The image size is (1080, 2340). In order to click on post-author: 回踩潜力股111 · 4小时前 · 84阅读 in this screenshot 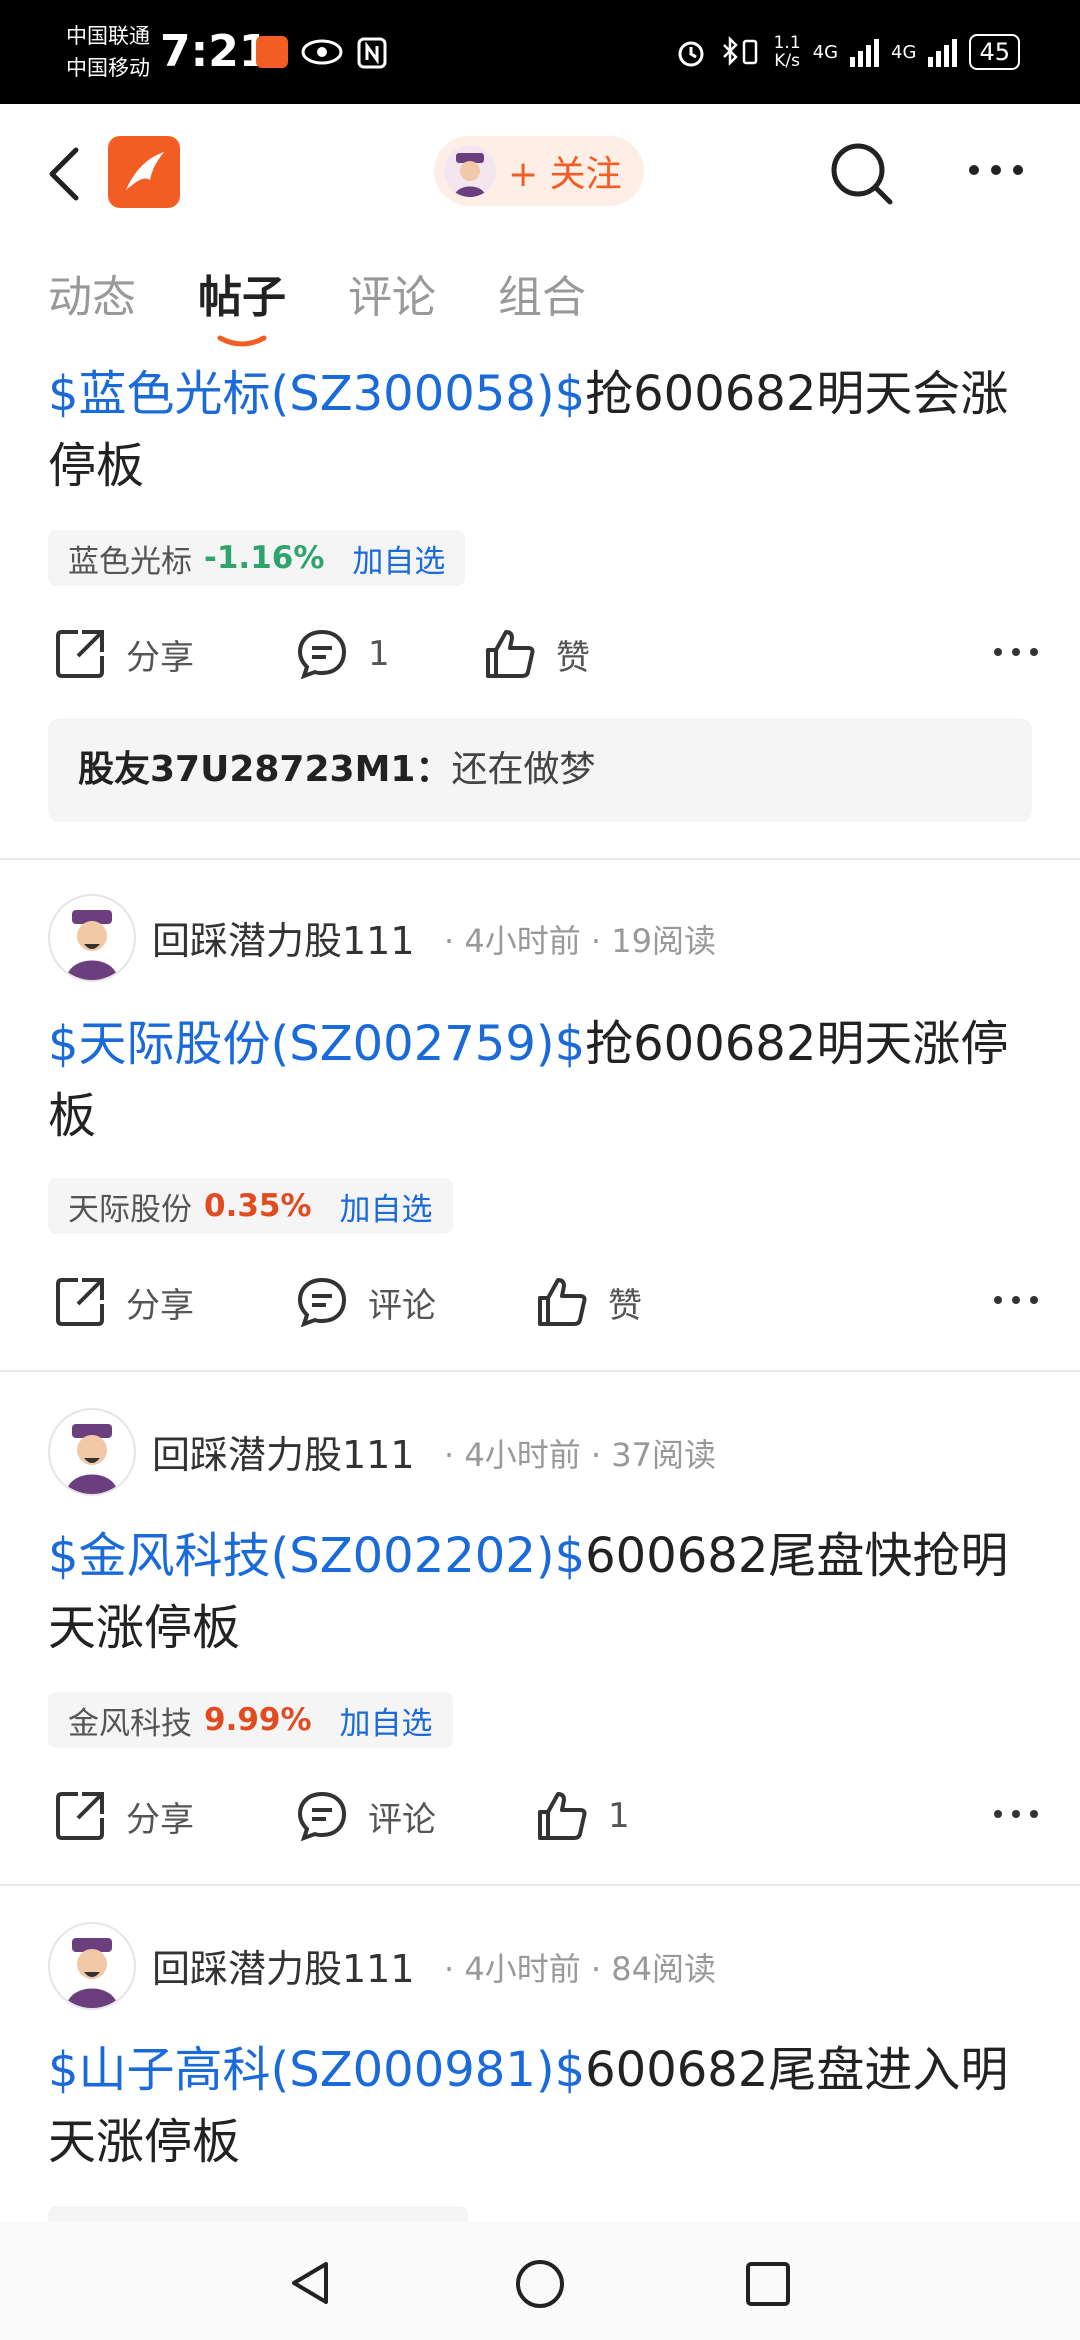, I will do `click(548, 1967)`.